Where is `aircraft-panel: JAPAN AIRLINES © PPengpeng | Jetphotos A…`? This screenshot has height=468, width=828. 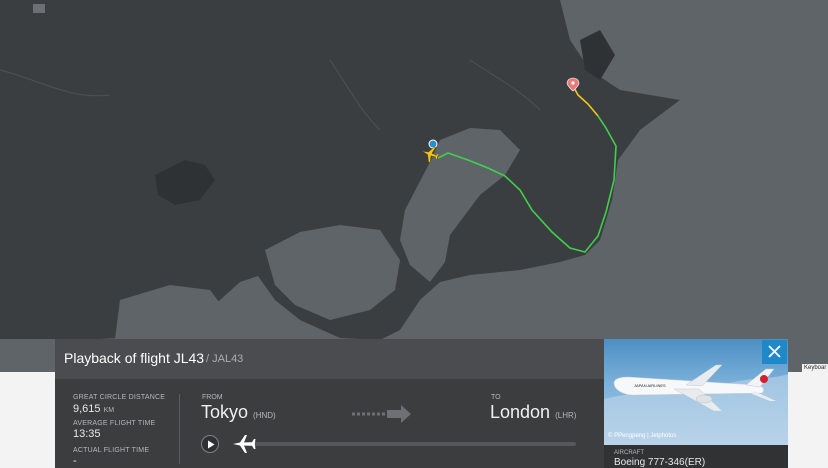 aircraft-panel: JAPAN AIRLINES © PPengpeng | Jetphotos A… is located at coordinates (696, 403).